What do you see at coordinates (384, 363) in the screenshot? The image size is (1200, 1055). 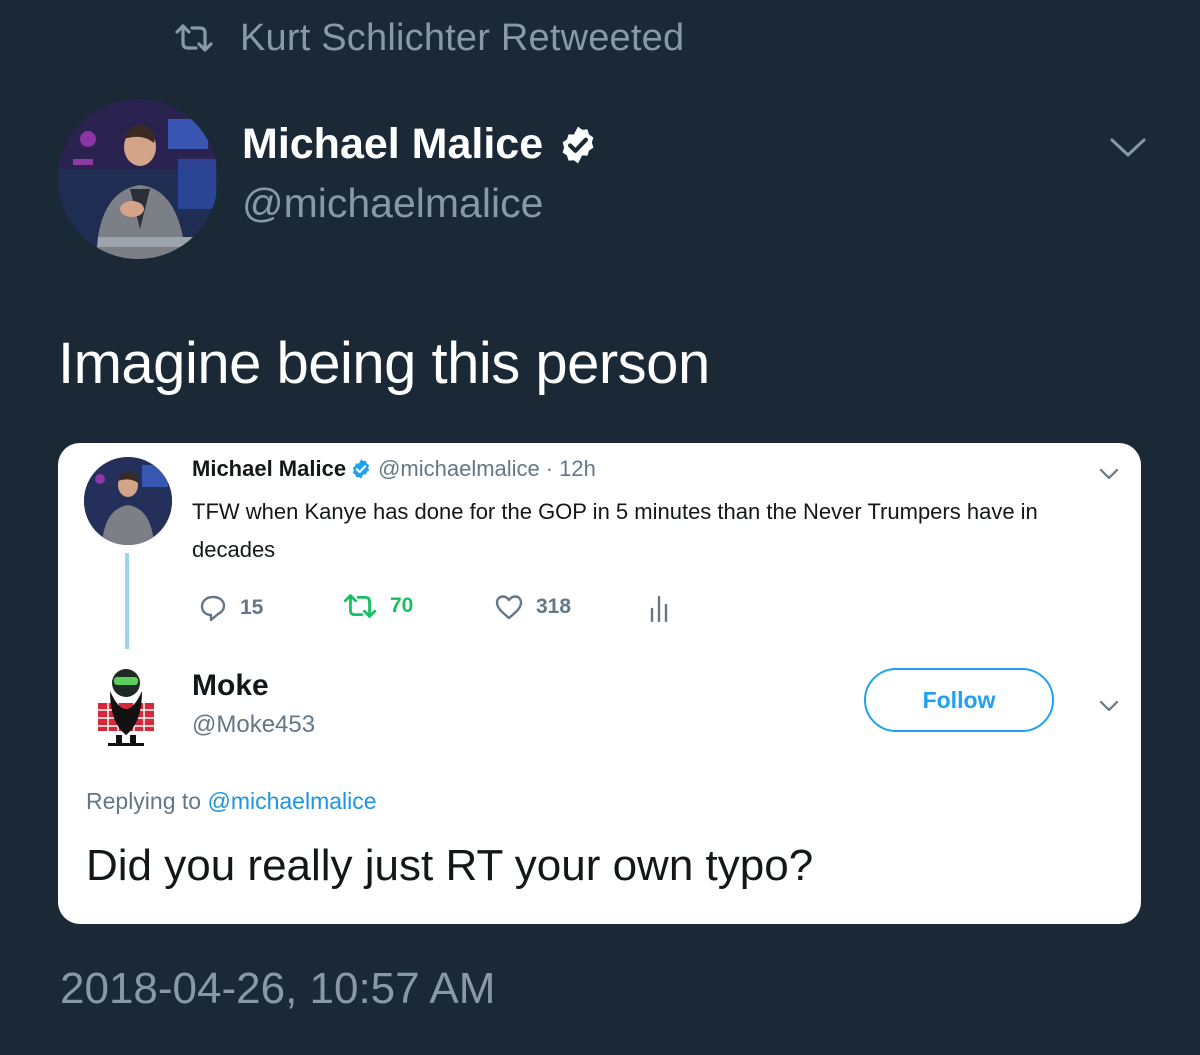 I see `tweet-text: Imagine being this person` at bounding box center [384, 363].